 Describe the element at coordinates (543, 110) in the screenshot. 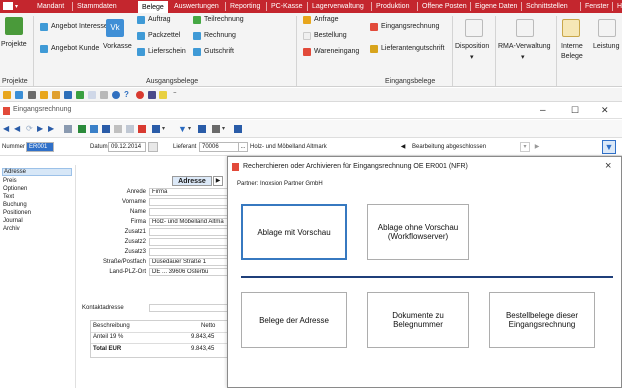

I see `minimize-icon: –` at that location.